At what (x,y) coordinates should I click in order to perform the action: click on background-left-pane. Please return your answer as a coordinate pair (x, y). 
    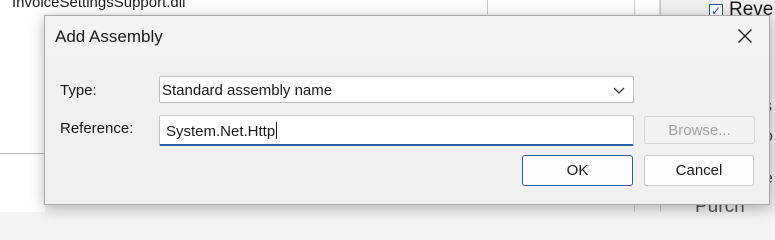
    Looking at the image, I should click on (22, 113).